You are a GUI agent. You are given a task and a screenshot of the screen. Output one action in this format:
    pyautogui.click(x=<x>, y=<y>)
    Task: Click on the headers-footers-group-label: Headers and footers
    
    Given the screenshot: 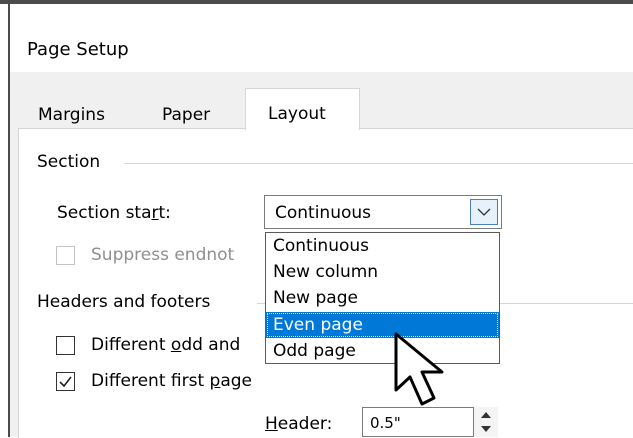 What is the action you would take?
    pyautogui.click(x=124, y=302)
    